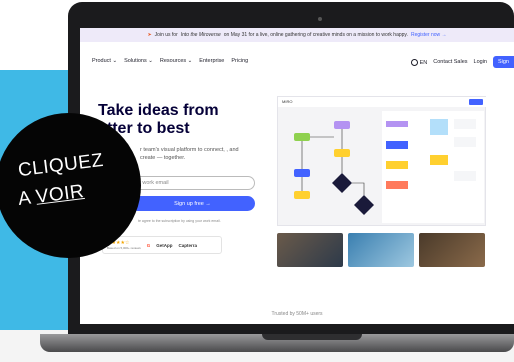 The height and width of the screenshot is (362, 514). I want to click on nav-right: EN Contact Sales Login Sign, so click(462, 62).